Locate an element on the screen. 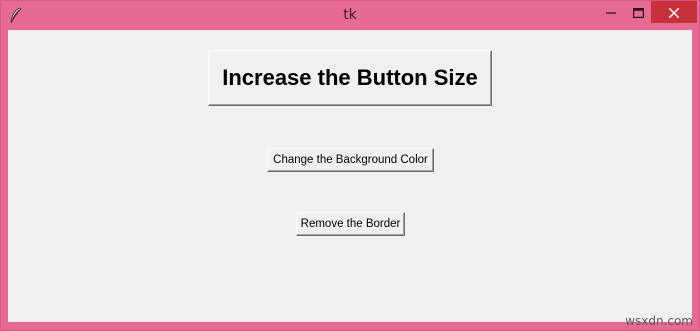  maximize-button is located at coordinates (638, 12).